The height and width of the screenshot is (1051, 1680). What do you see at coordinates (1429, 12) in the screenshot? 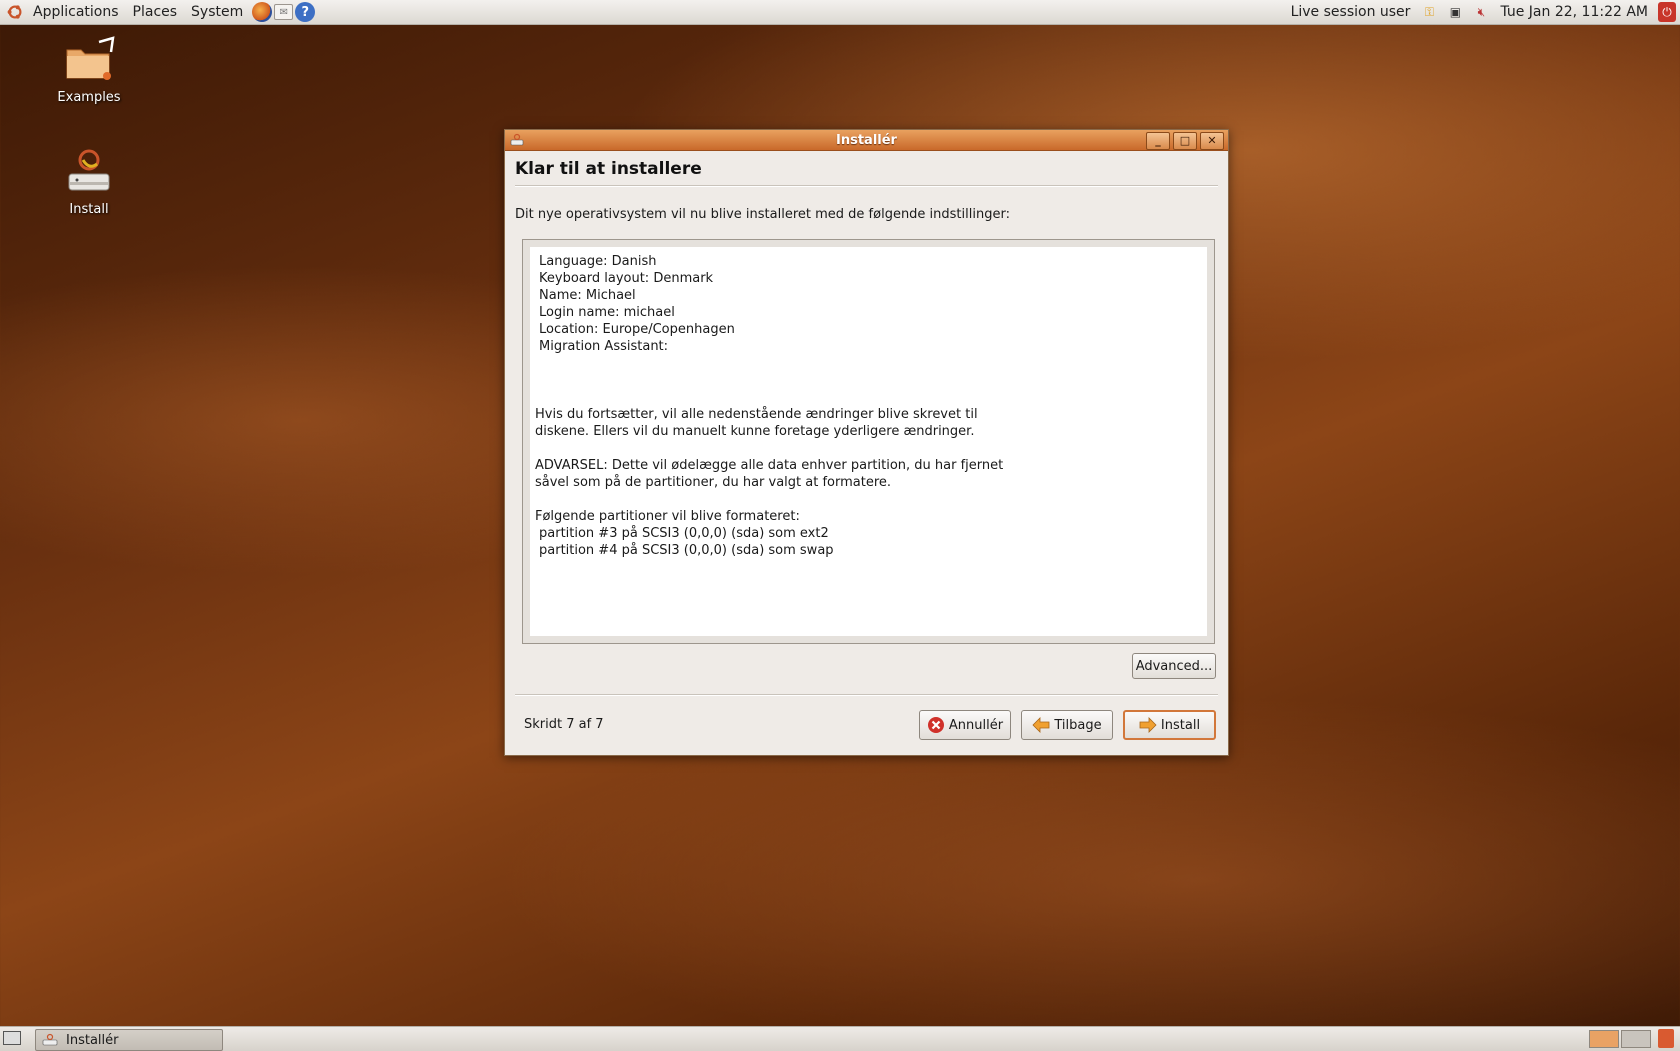
I see `keys-icon: ⚿` at bounding box center [1429, 12].